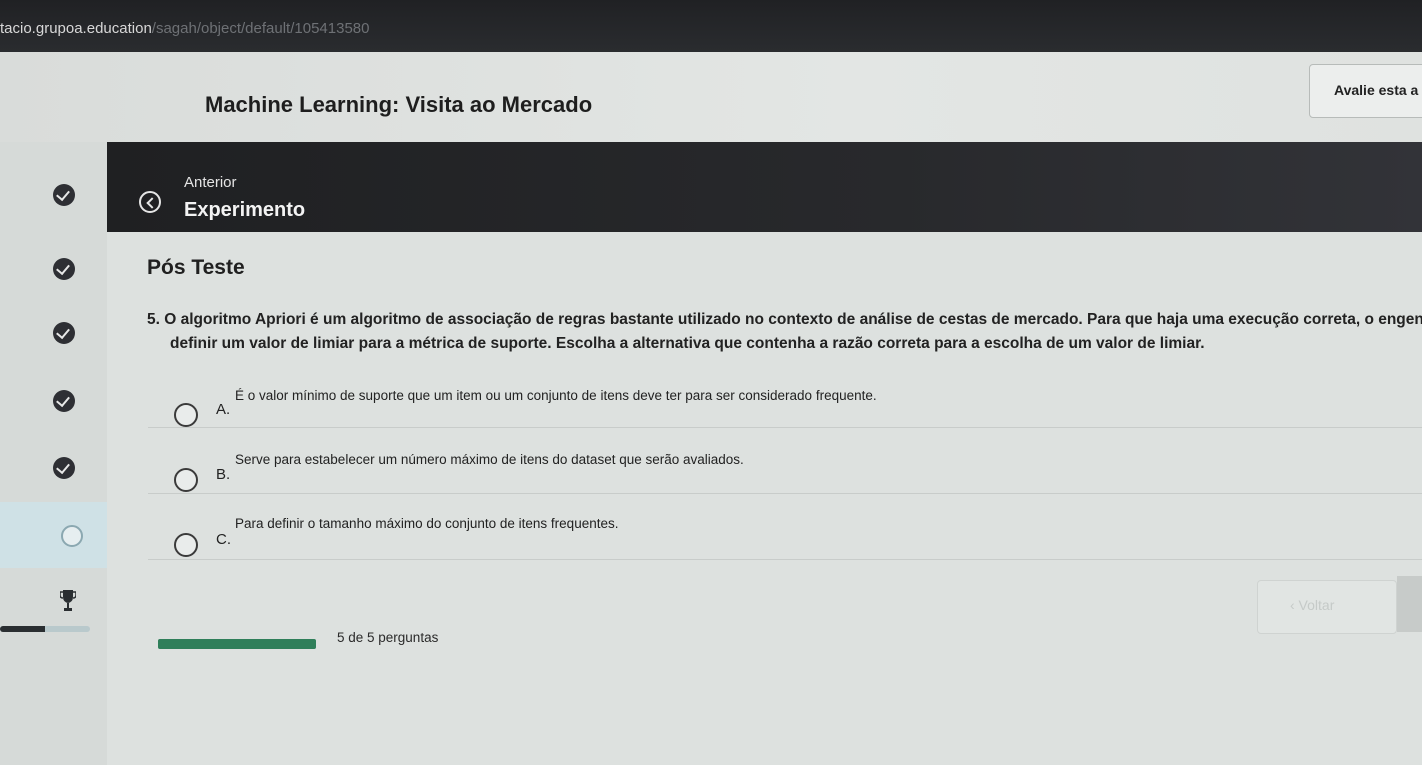 The image size is (1422, 765). I want to click on rail-item-6-current-icon, so click(72, 536).